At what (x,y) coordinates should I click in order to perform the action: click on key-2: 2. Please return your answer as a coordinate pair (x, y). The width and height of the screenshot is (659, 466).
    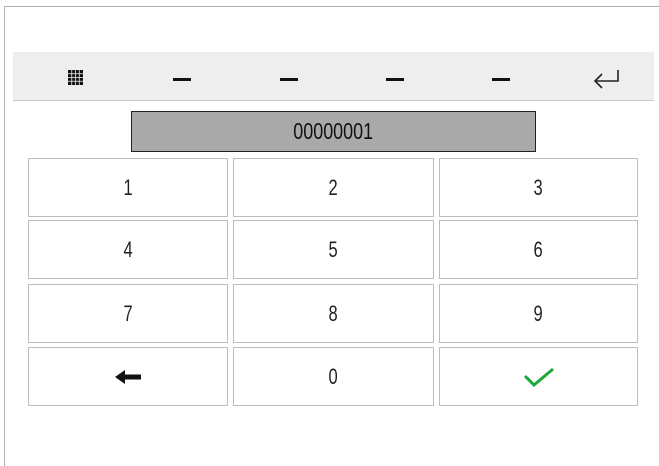
    Looking at the image, I should click on (333, 187).